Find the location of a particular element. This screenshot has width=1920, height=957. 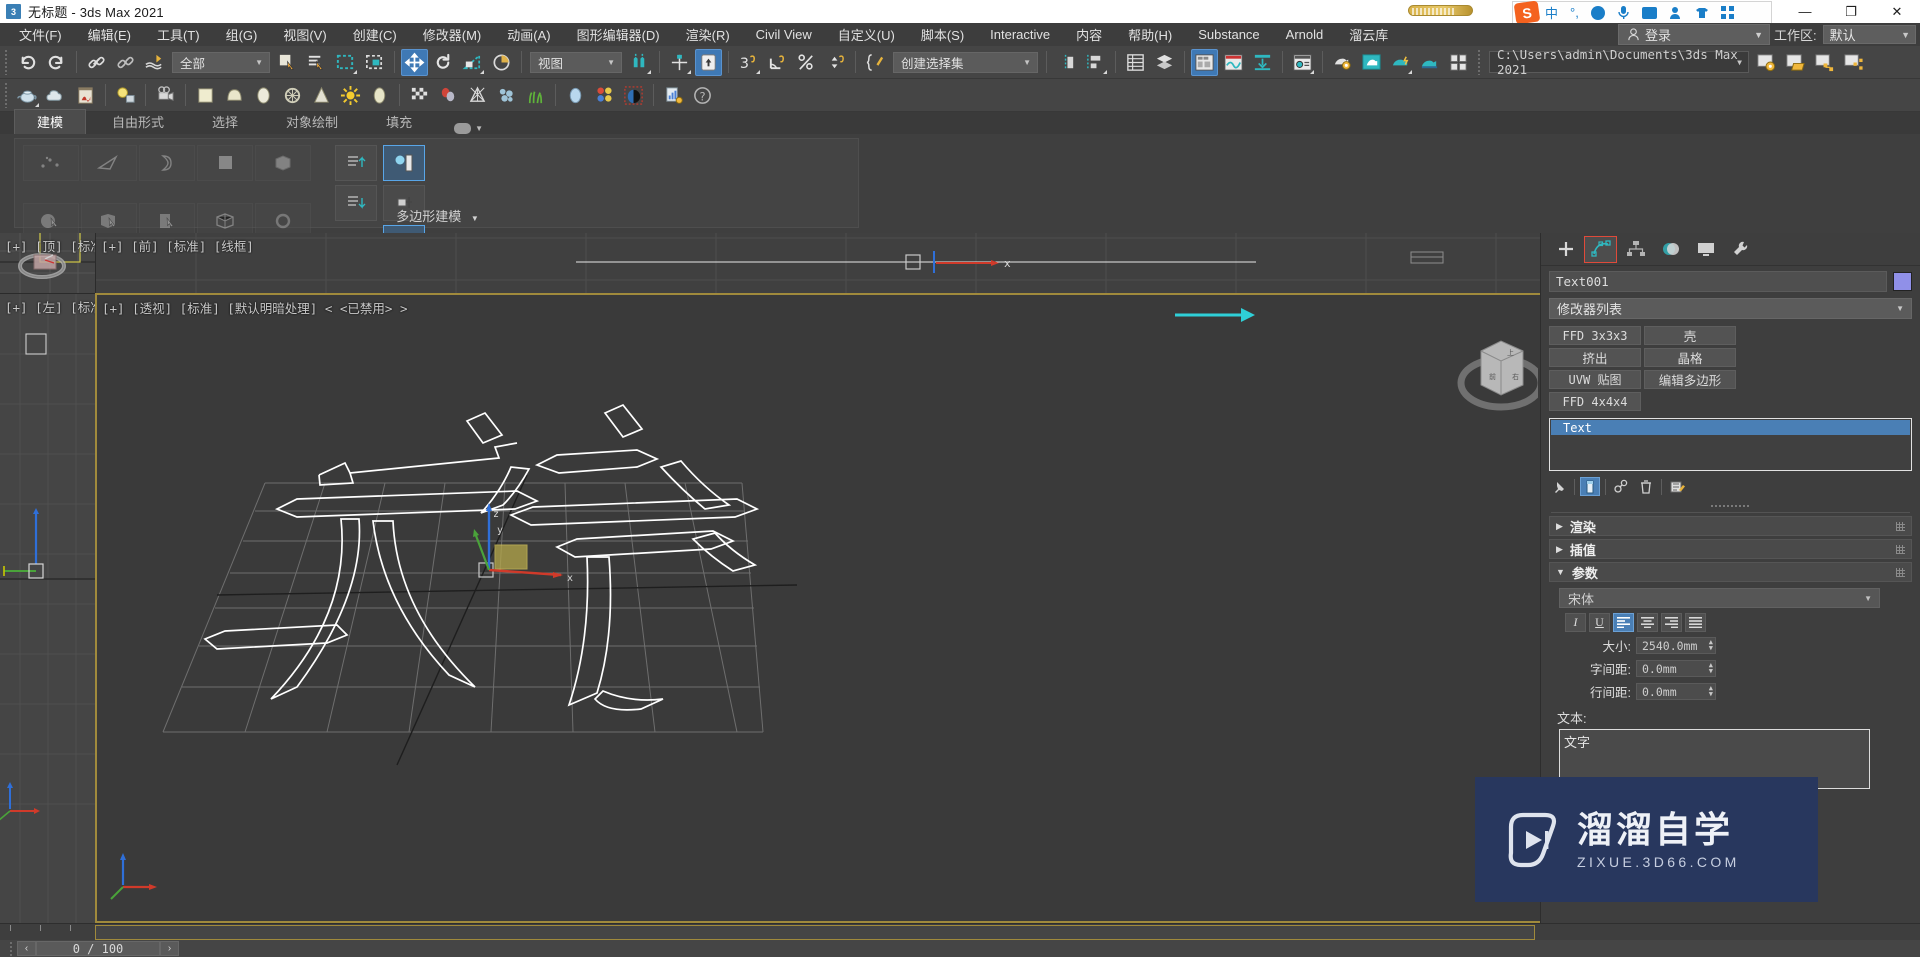

rollout-interpolation: ▶ 插值 is located at coordinates (1730, 549).